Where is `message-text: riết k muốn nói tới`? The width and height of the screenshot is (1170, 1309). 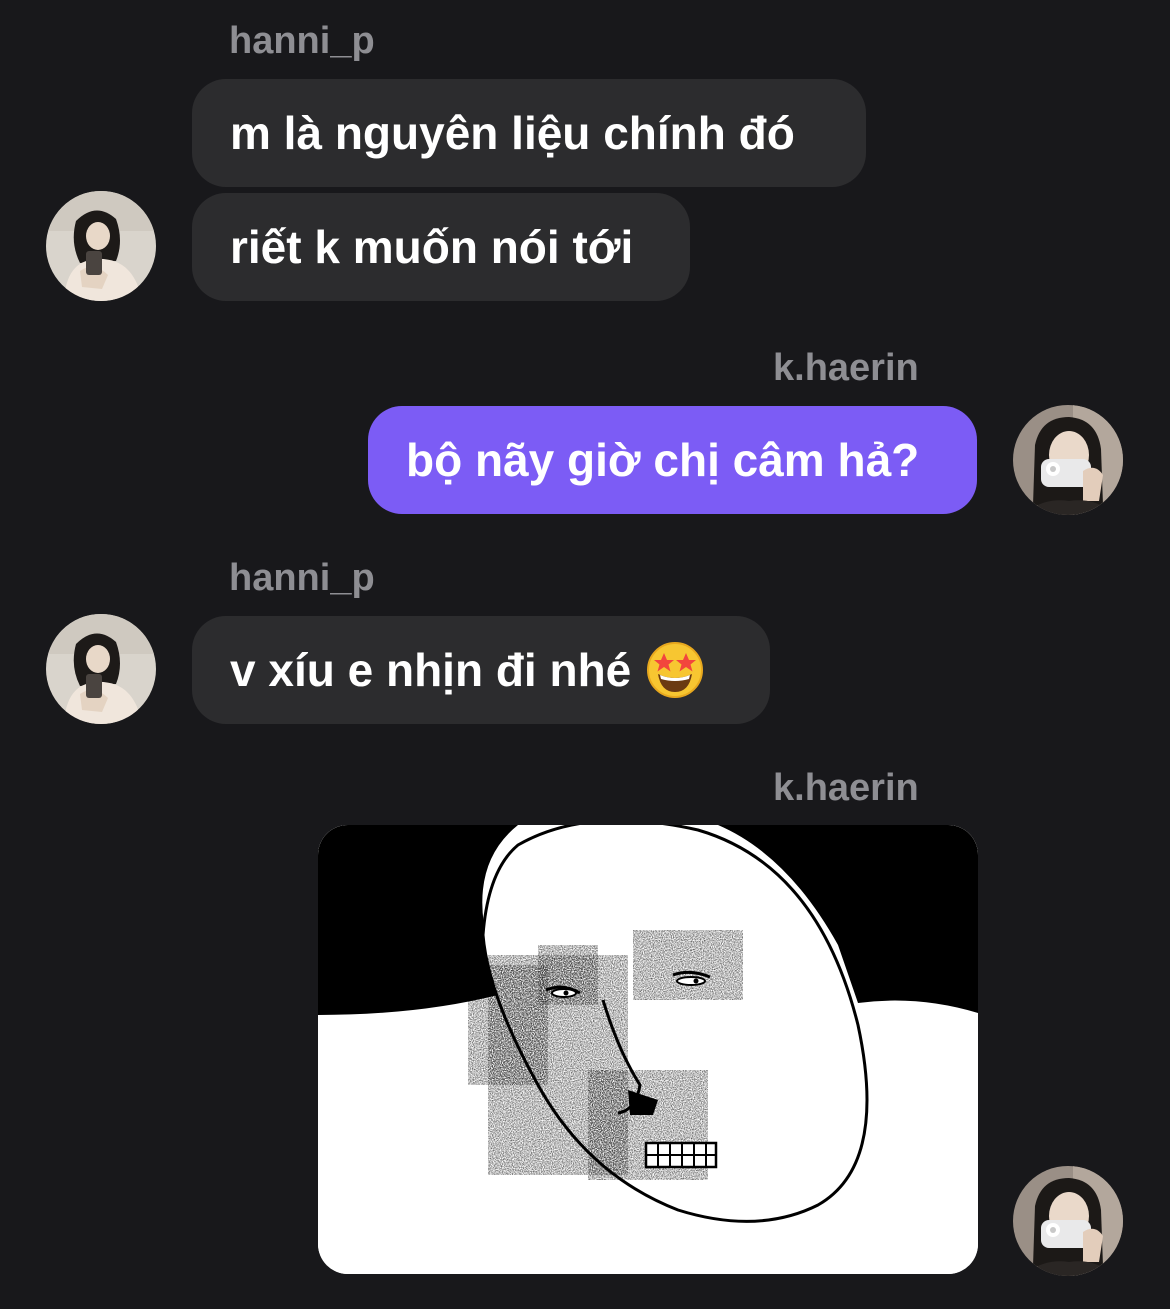
message-text: riết k muốn nói tới is located at coordinates (432, 247).